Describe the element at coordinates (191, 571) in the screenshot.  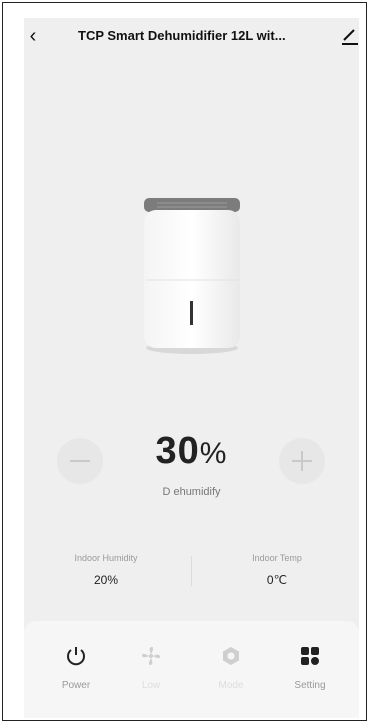
I see `stats-divider` at that location.